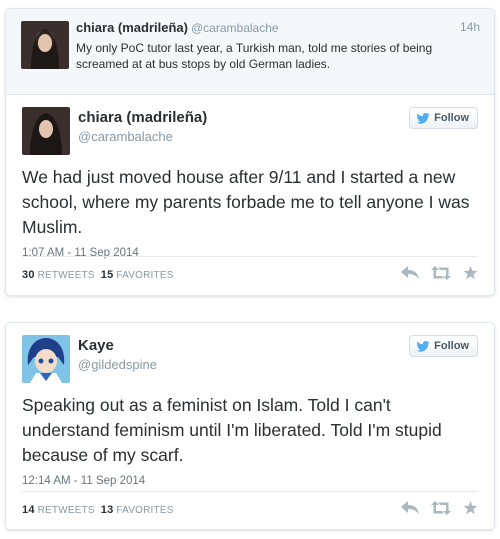 Image resolution: width=500 pixels, height=539 pixels. What do you see at coordinates (125, 136) in the screenshot?
I see `author-handle: @carambalache` at bounding box center [125, 136].